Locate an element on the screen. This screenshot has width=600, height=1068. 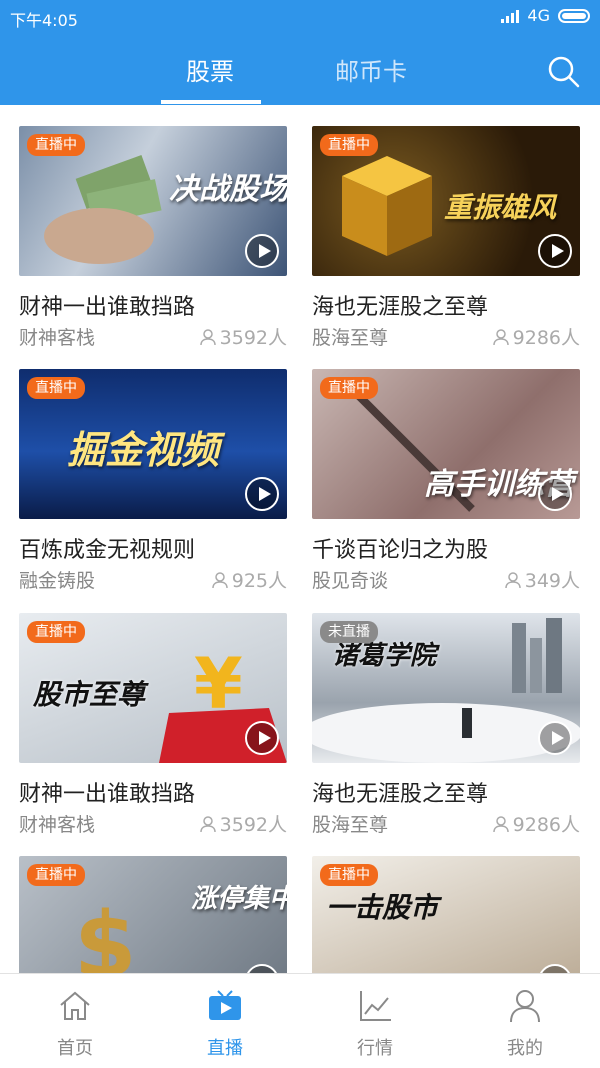
bottom-navigation: 首页 直播 行情 我的 is located at coordinates (300, 1020).